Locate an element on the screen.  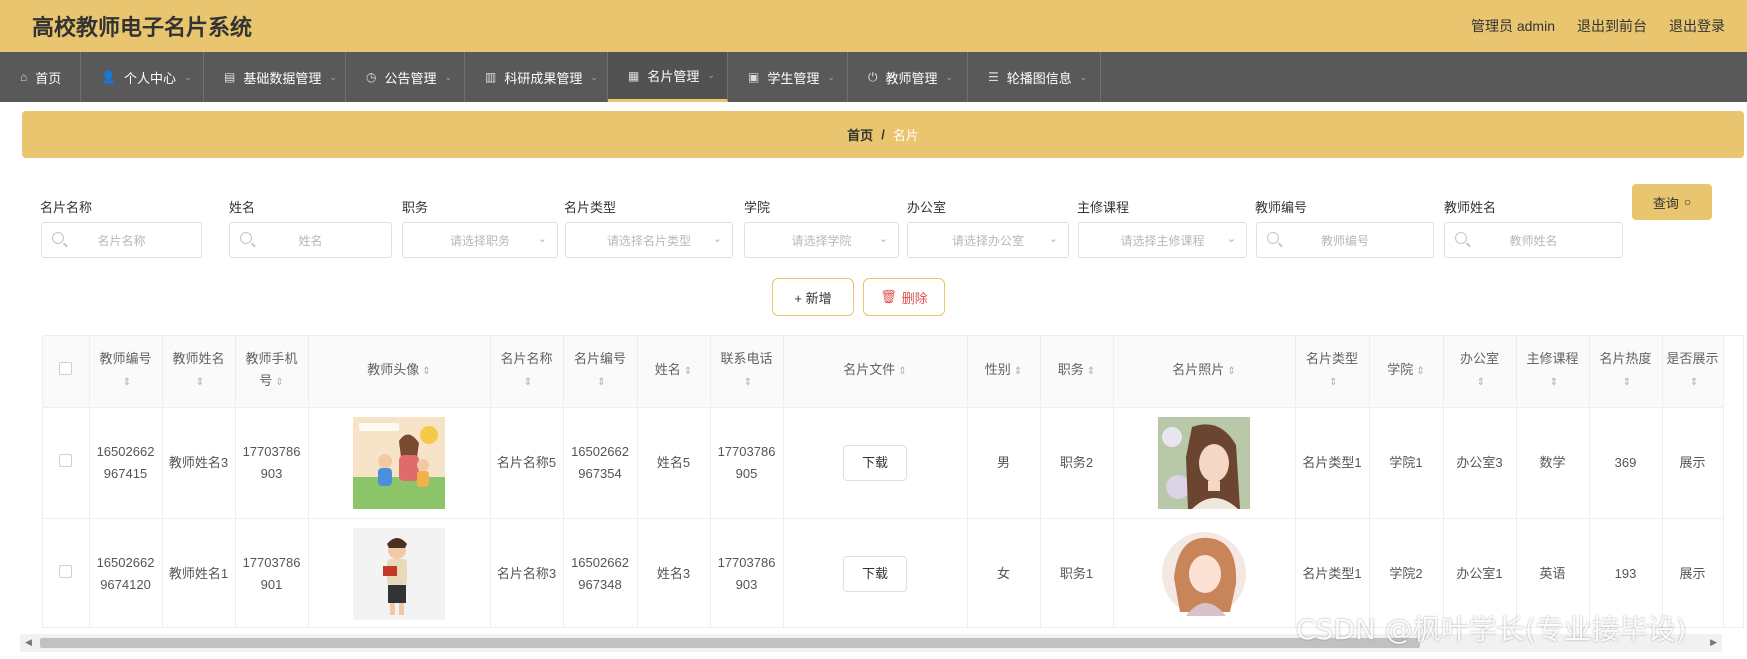
select-all-checkbox is located at coordinates (66, 372).